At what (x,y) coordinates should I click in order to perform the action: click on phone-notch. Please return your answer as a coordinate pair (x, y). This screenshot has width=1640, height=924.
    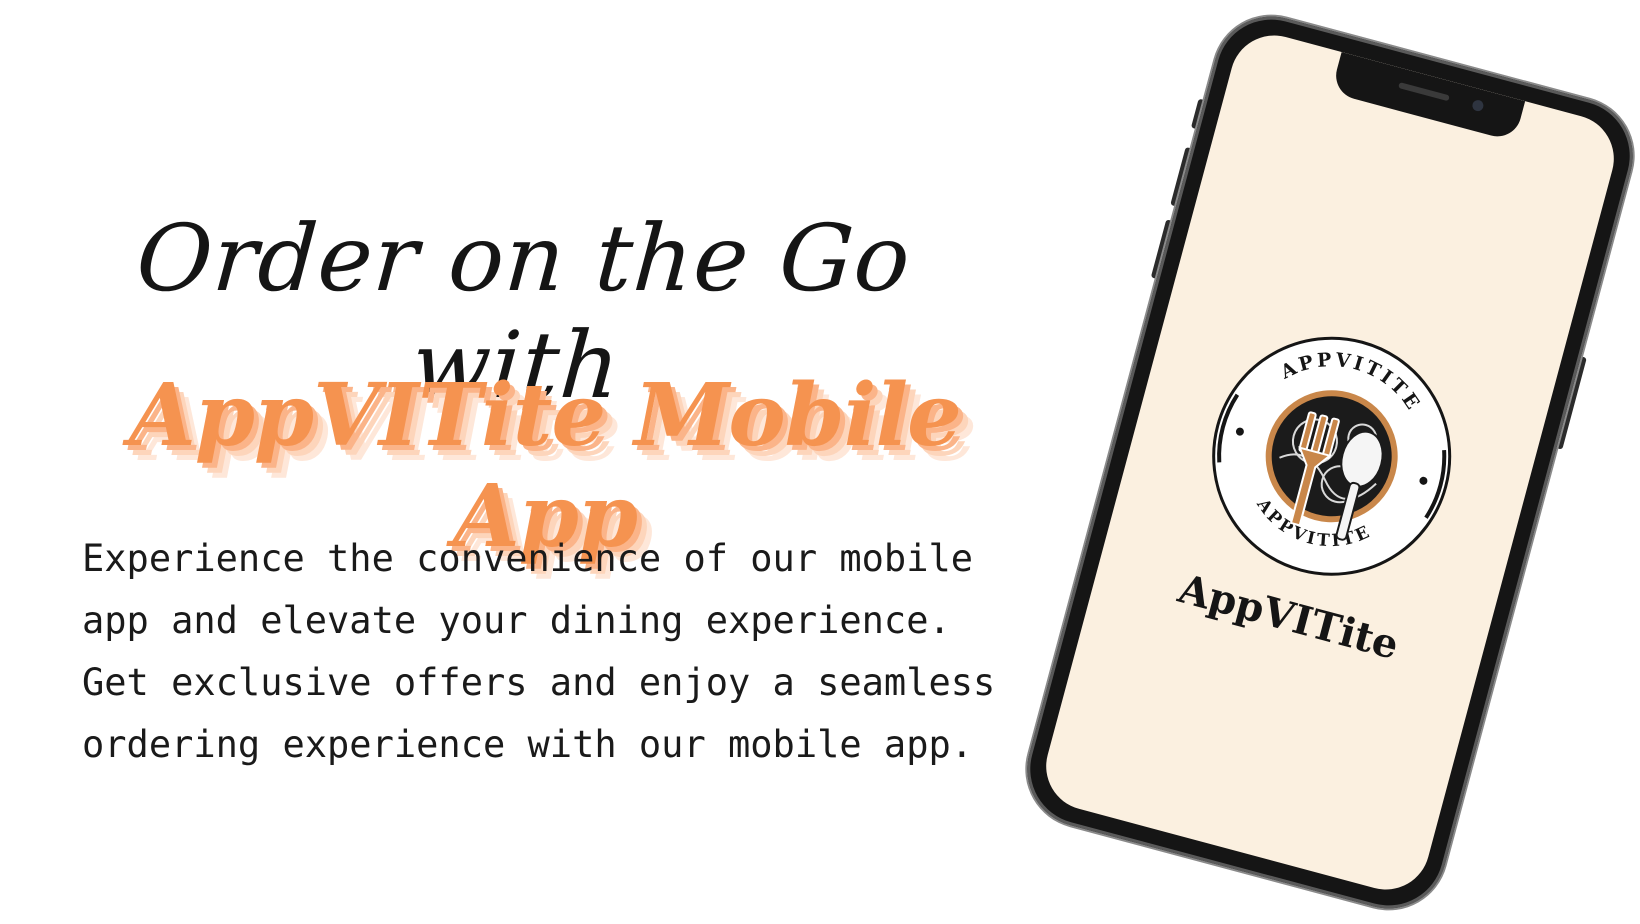
    Looking at the image, I should click on (1428, 97).